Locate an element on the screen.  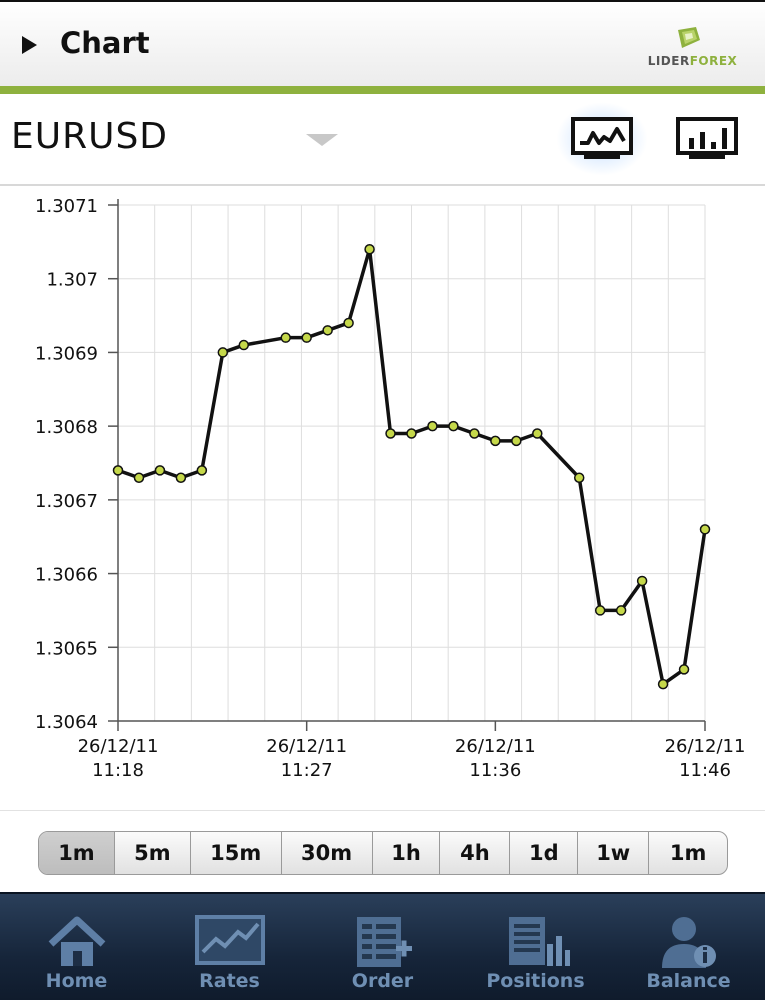
rates-icon is located at coordinates (229, 940).